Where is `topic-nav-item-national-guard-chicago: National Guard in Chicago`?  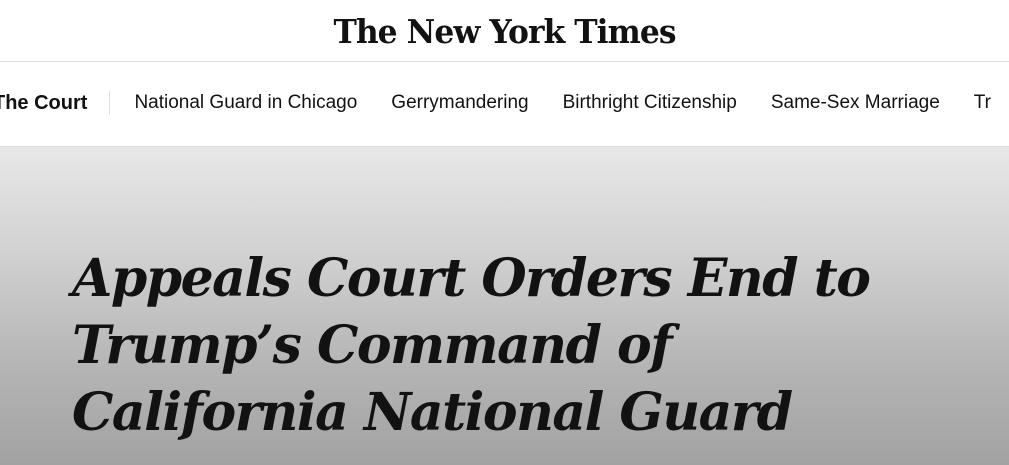
topic-nav-item-national-guard-chicago: National Guard in Chicago is located at coordinates (245, 103).